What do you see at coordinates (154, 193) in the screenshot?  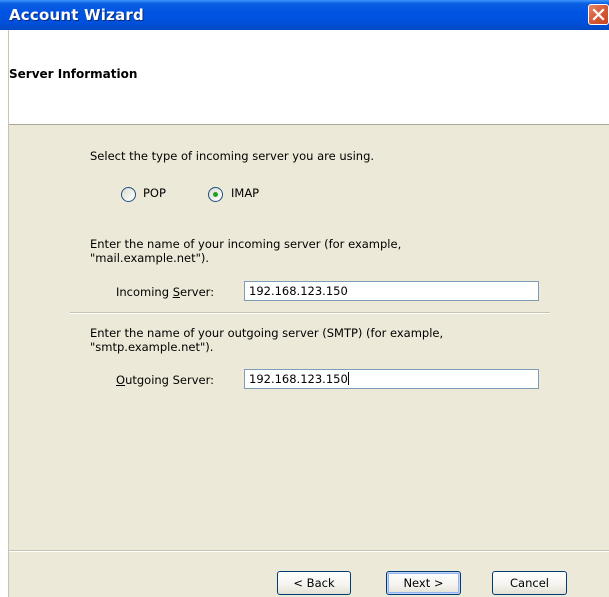 I see `pop-label: POP` at bounding box center [154, 193].